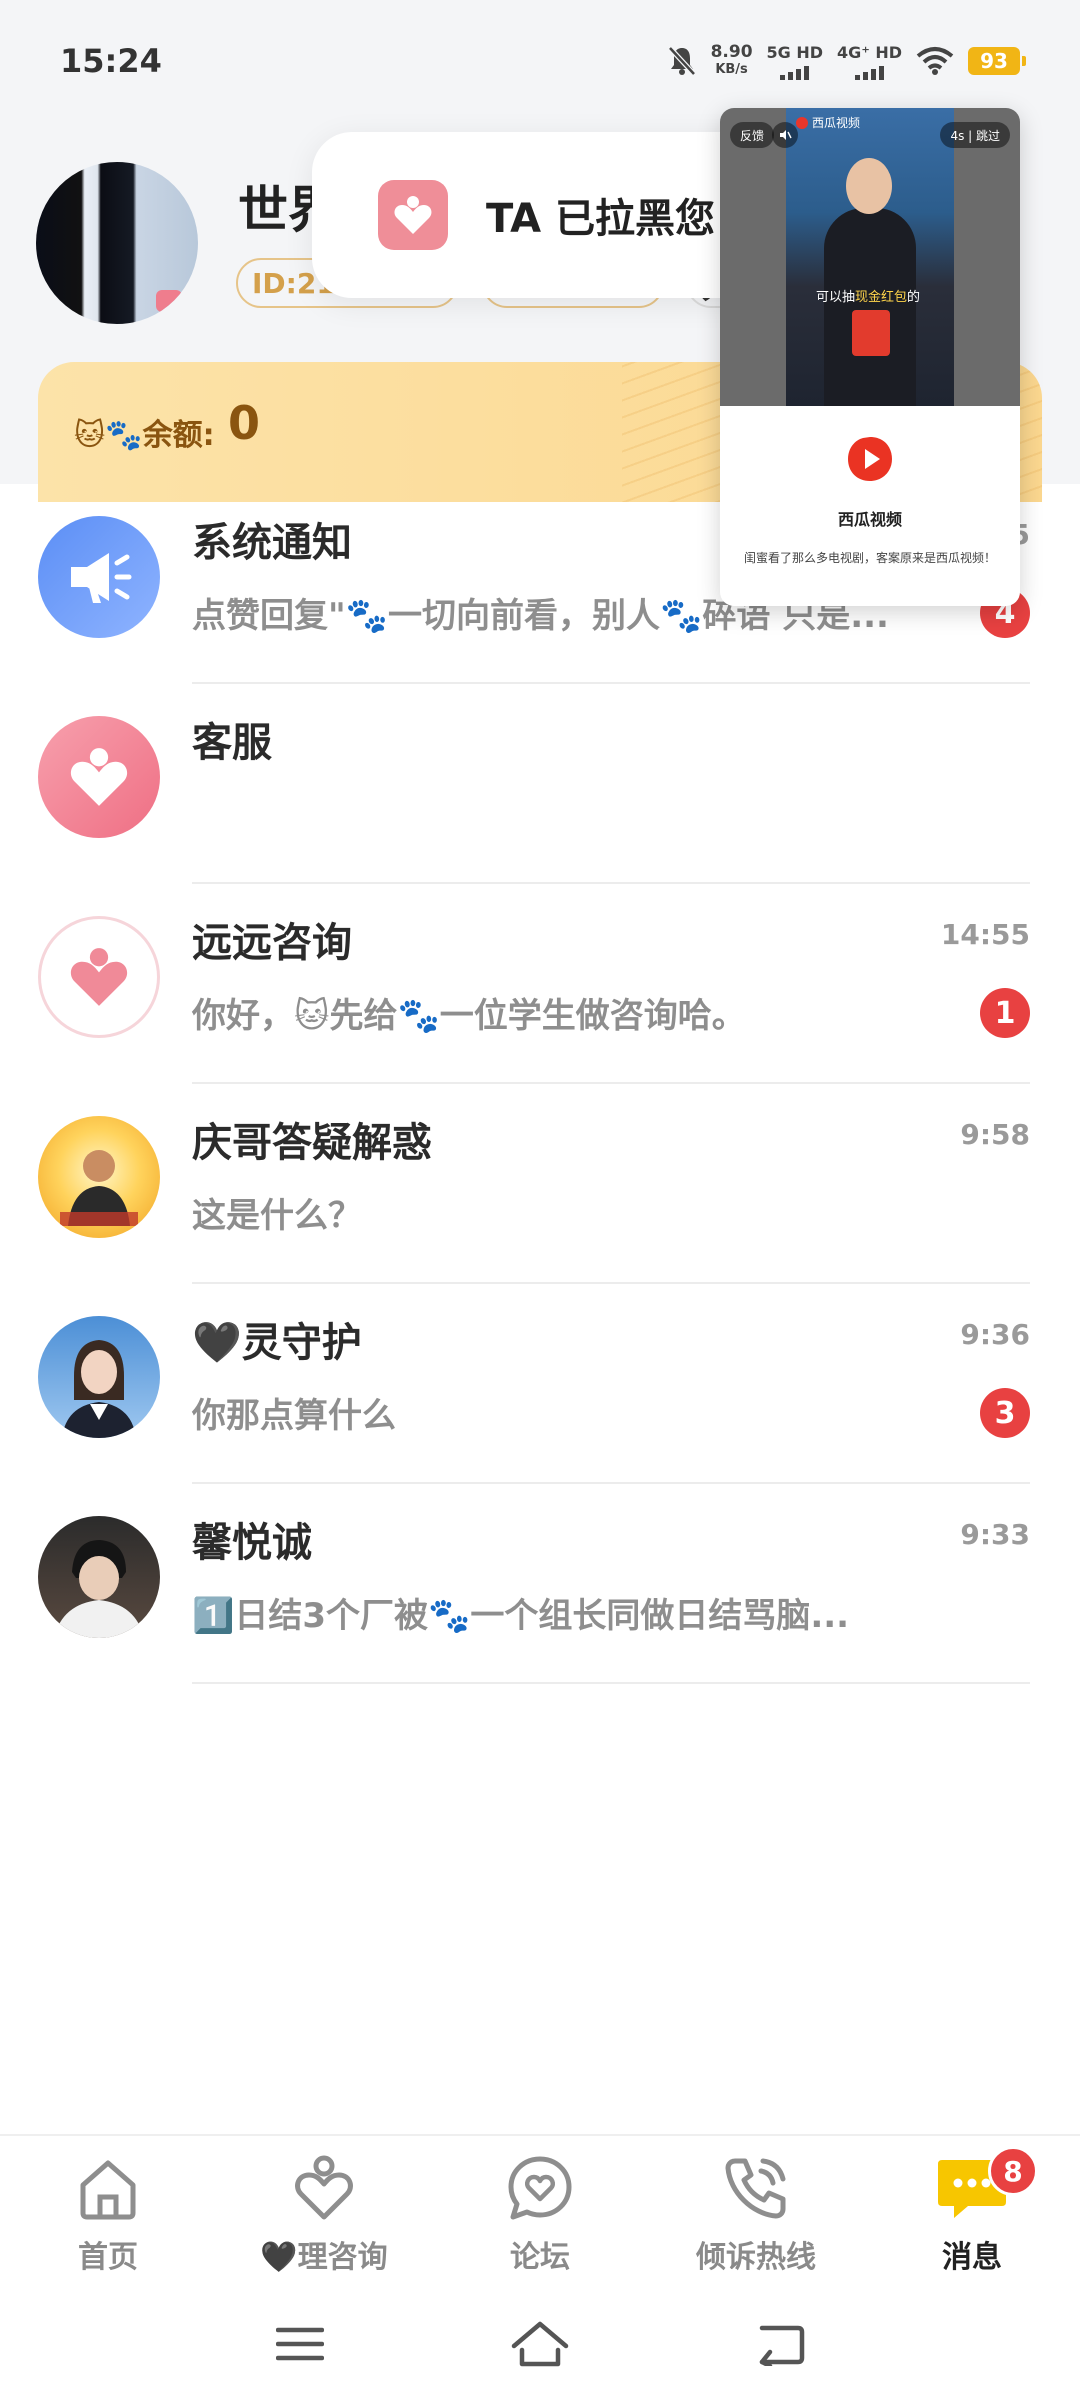  What do you see at coordinates (272, 943) in the screenshot?
I see `message-title: 远远咨询` at bounding box center [272, 943].